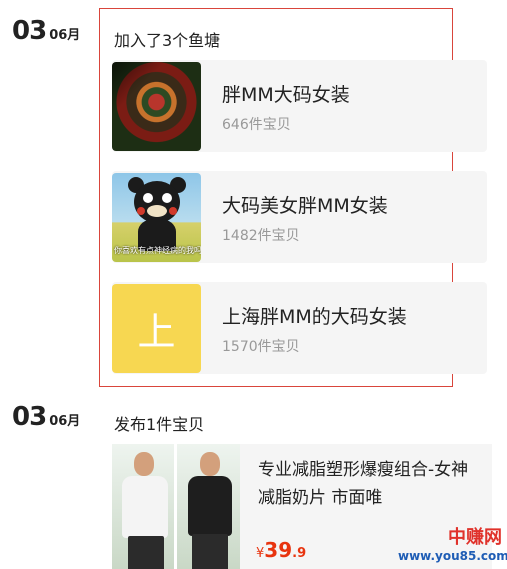 The image size is (507, 569). What do you see at coordinates (299, 553) in the screenshot?
I see `price-decimal: .9` at bounding box center [299, 553].